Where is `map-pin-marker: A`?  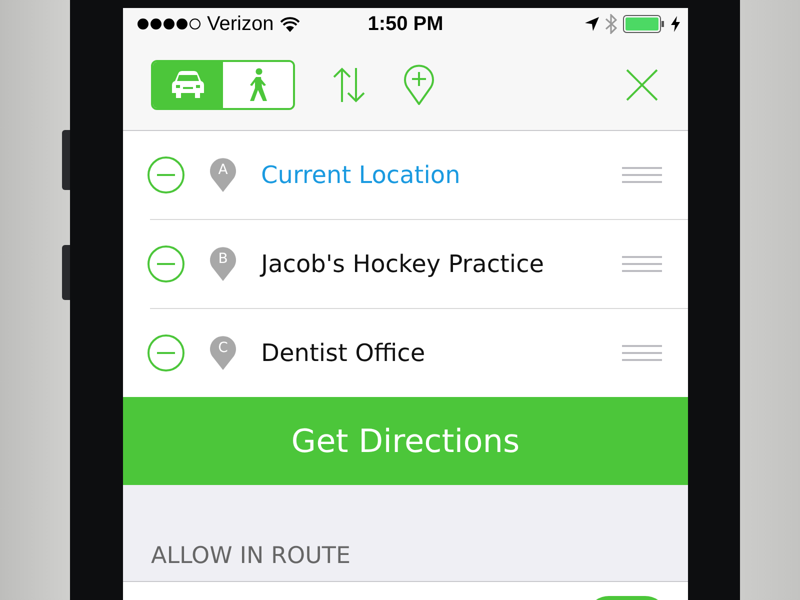
map-pin-marker: A is located at coordinates (223, 175).